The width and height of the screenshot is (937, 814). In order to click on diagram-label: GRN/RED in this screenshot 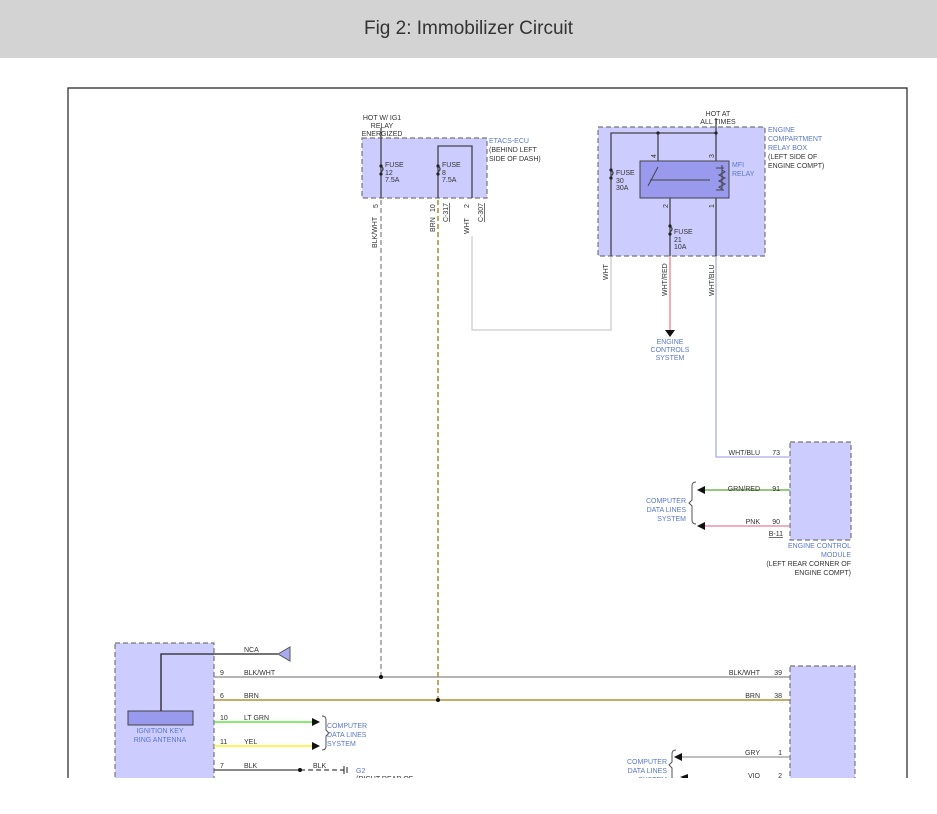, I will do `click(744, 489)`.